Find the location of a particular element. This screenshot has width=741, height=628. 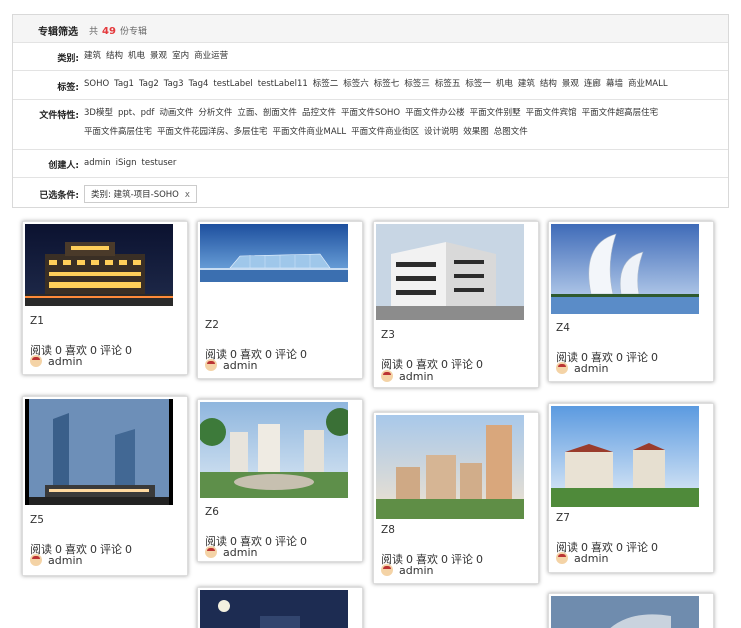

filter-option: testLabel11 is located at coordinates (283, 84).